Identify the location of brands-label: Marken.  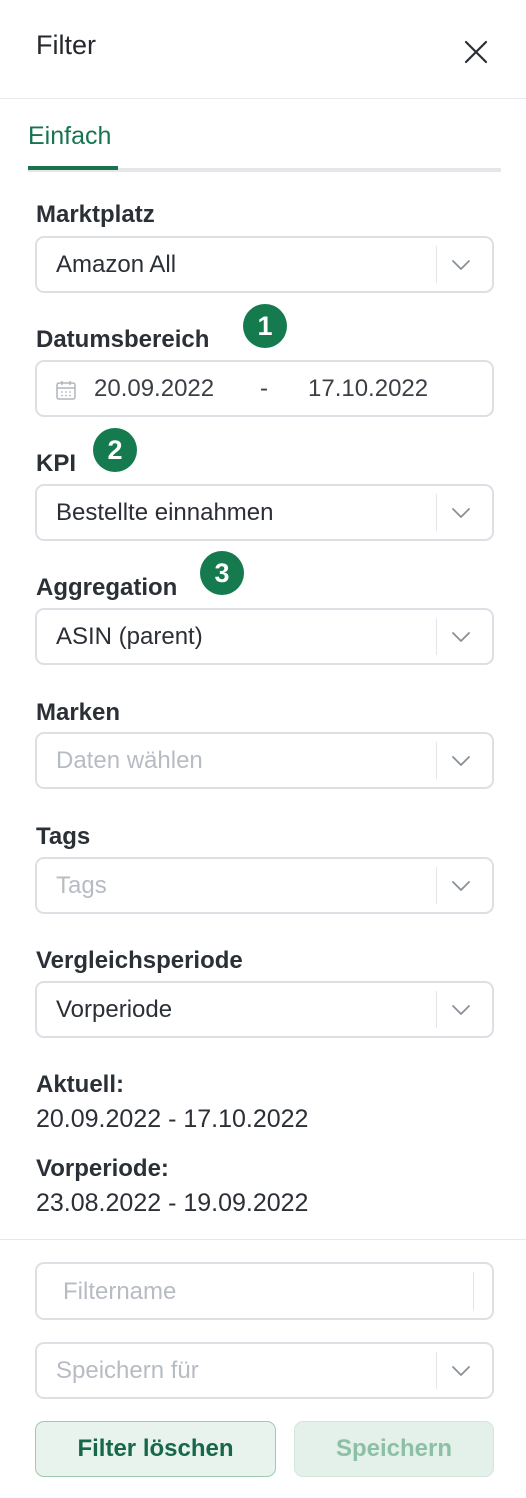
(78, 712).